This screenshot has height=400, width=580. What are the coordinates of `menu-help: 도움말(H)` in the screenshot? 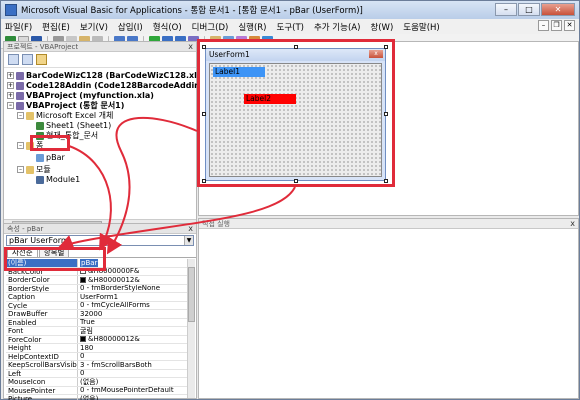 It's located at (421, 27).